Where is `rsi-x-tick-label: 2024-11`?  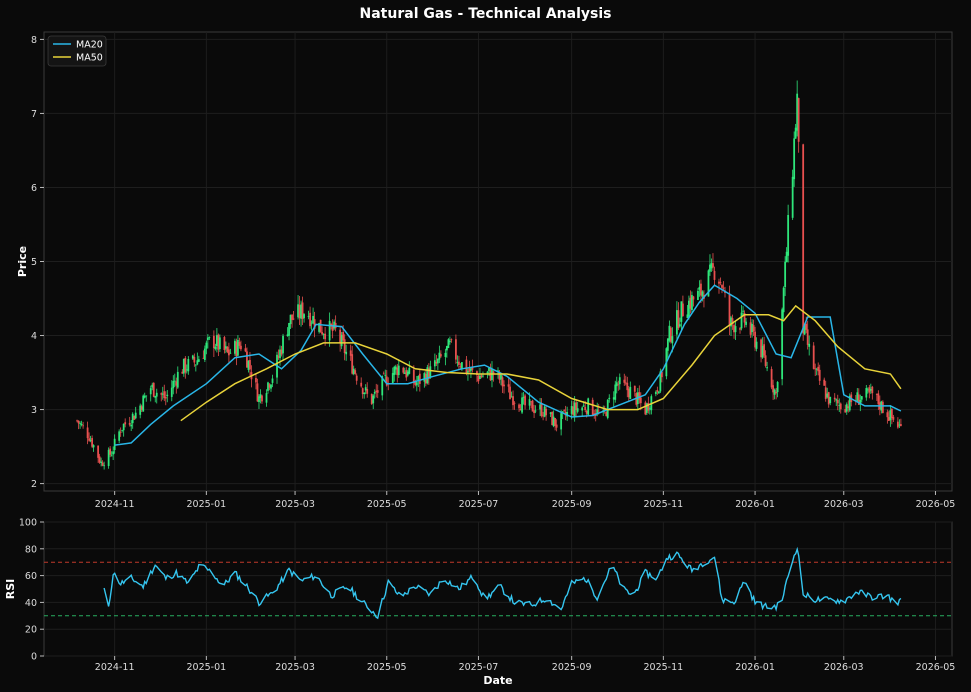
rsi-x-tick-label: 2024-11 is located at coordinates (115, 667).